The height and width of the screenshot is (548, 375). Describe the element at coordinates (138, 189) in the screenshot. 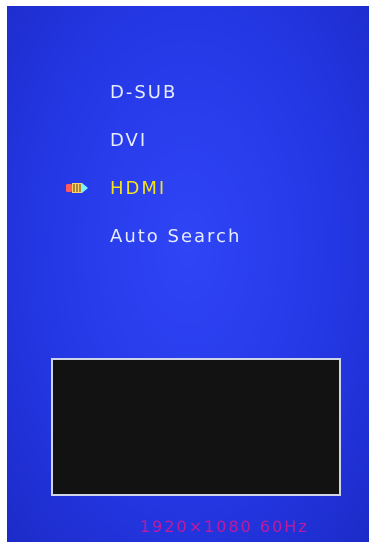

I see `menu-item-hdmi: HDMI` at that location.